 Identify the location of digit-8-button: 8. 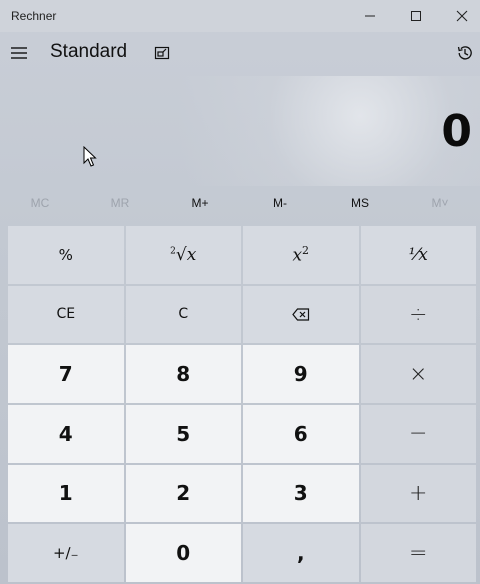
(183, 374).